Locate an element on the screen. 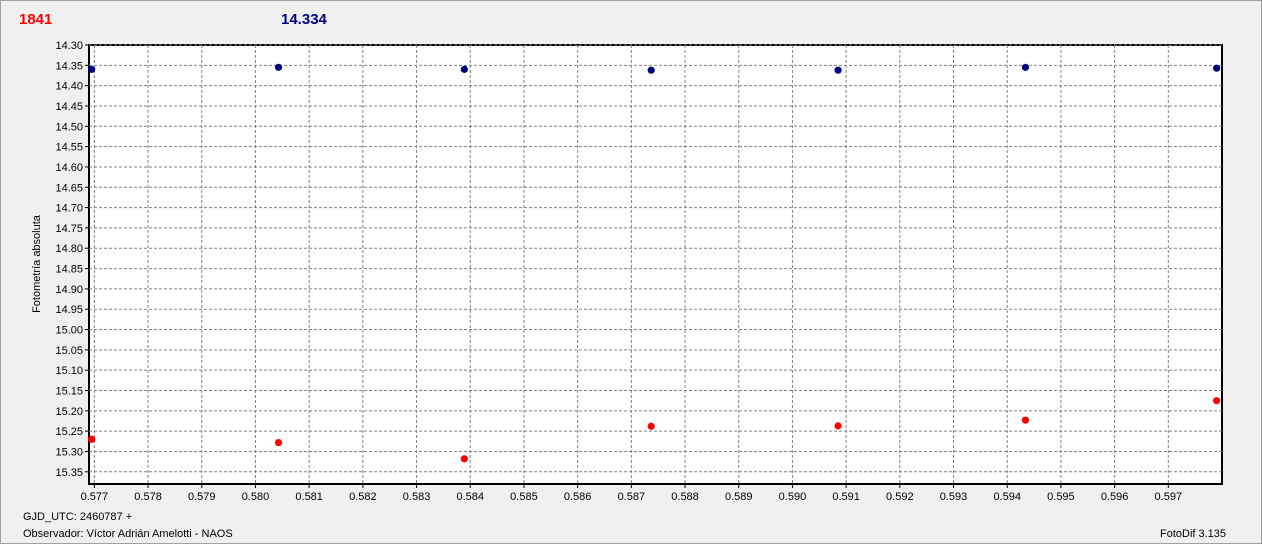 This screenshot has width=1262, height=544. x-tick-label: 0.588 is located at coordinates (685, 497).